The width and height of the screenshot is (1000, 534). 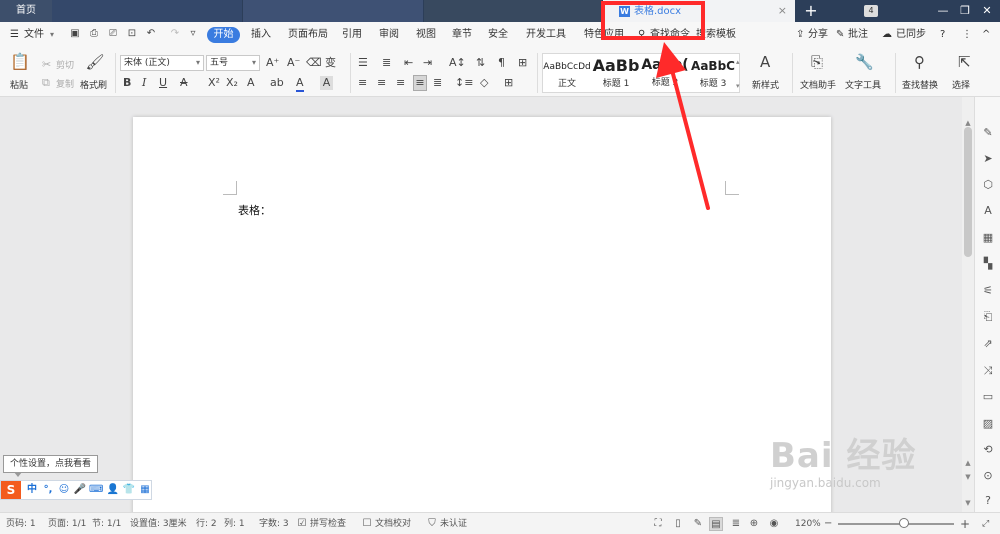 I want to click on new-tab-button: +, so click(x=811, y=11).